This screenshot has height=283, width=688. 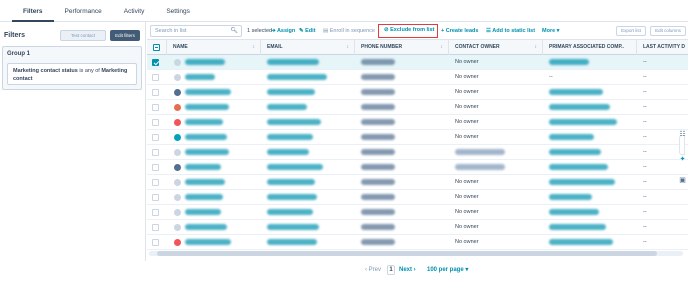 I want to click on create-leads-button: + Create leads, so click(x=459, y=31).